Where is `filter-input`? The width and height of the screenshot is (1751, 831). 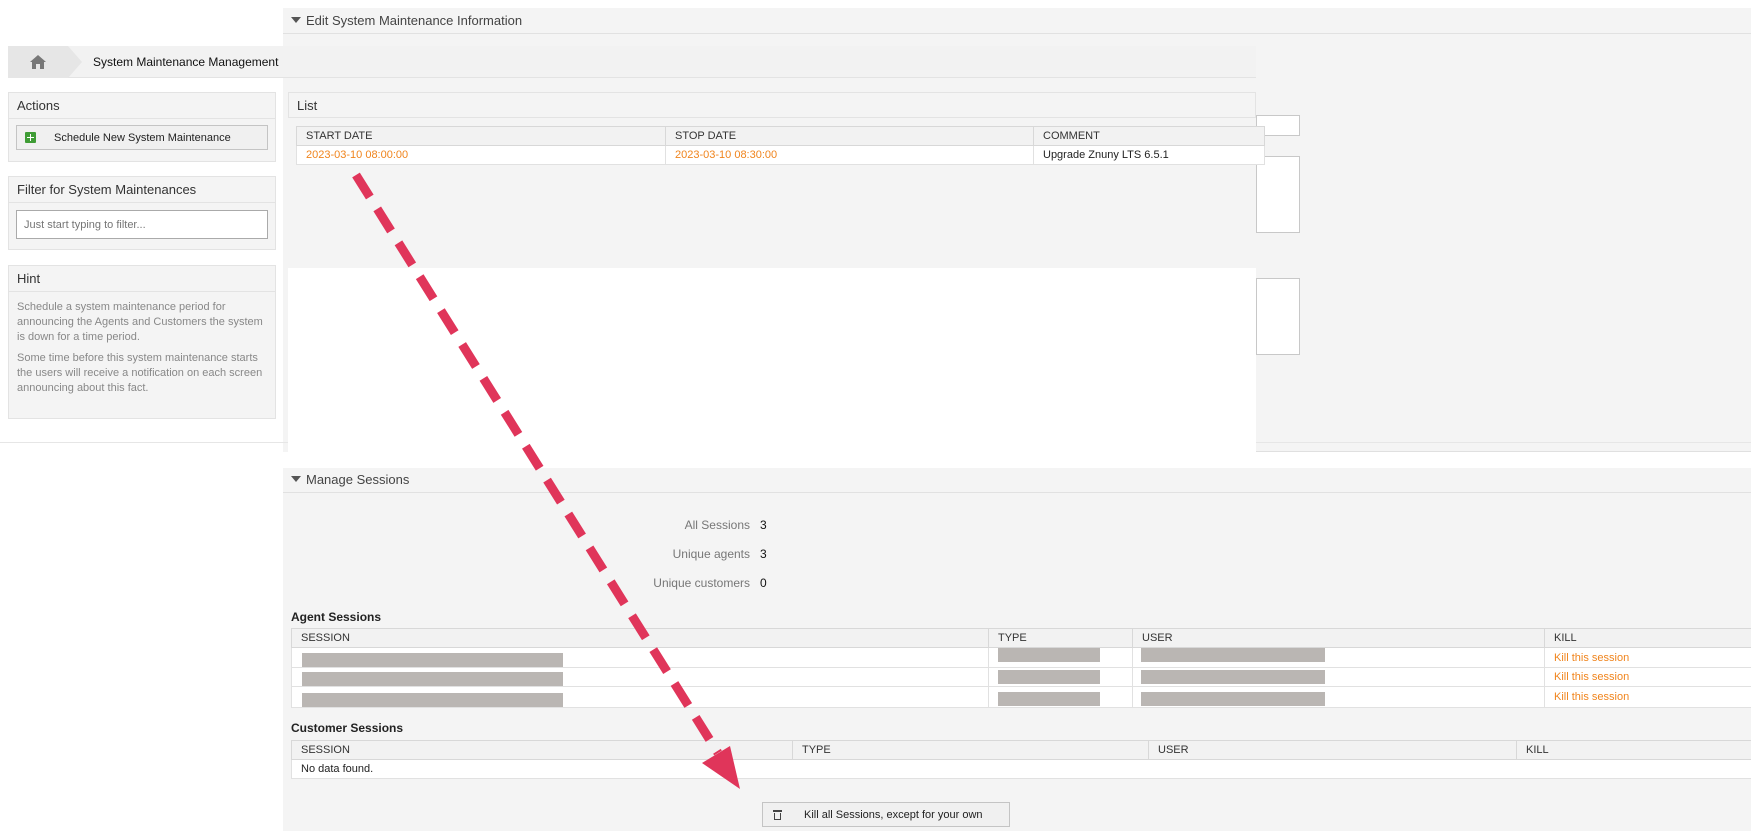
filter-input is located at coordinates (142, 224).